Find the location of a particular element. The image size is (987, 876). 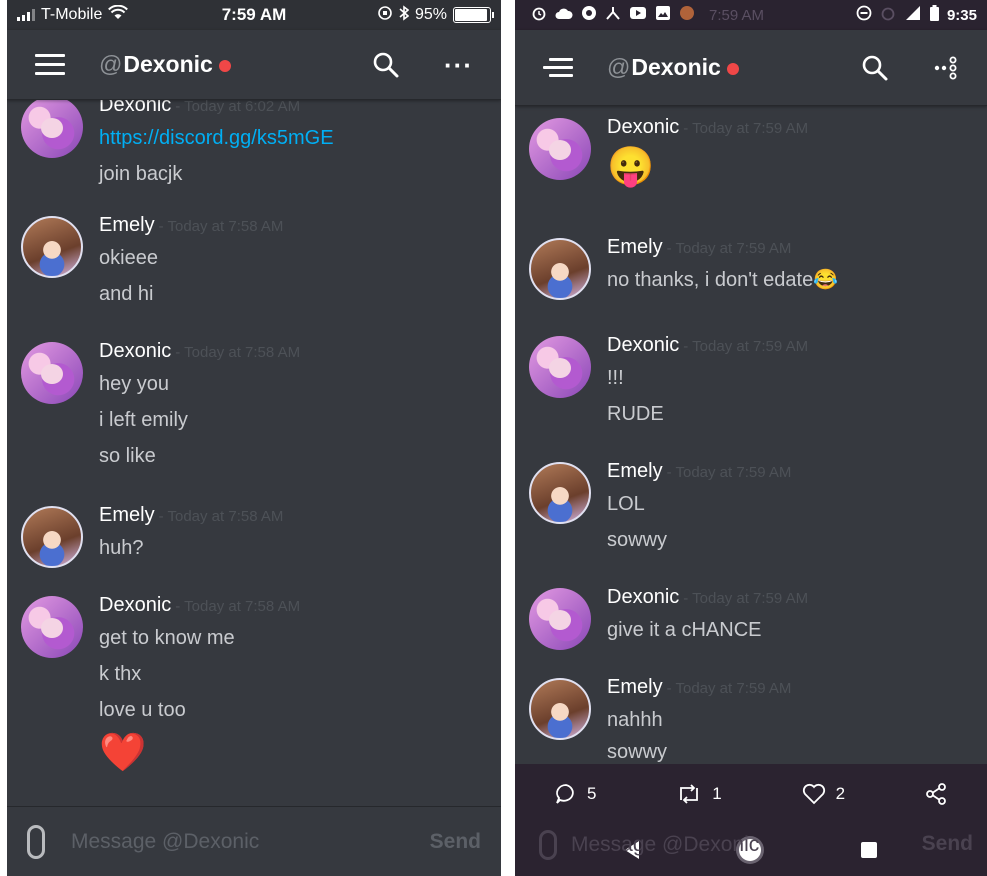

ghost-time: 7:59 AM is located at coordinates (737, 15).